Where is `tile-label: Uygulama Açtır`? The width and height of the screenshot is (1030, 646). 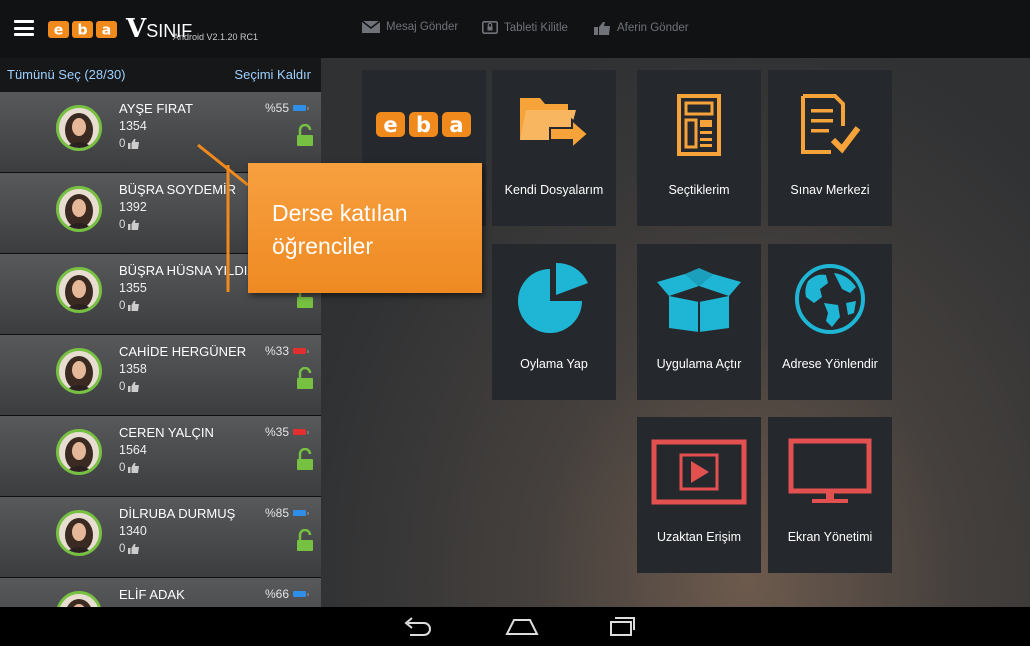
tile-label: Uygulama Açtır is located at coordinates (699, 364).